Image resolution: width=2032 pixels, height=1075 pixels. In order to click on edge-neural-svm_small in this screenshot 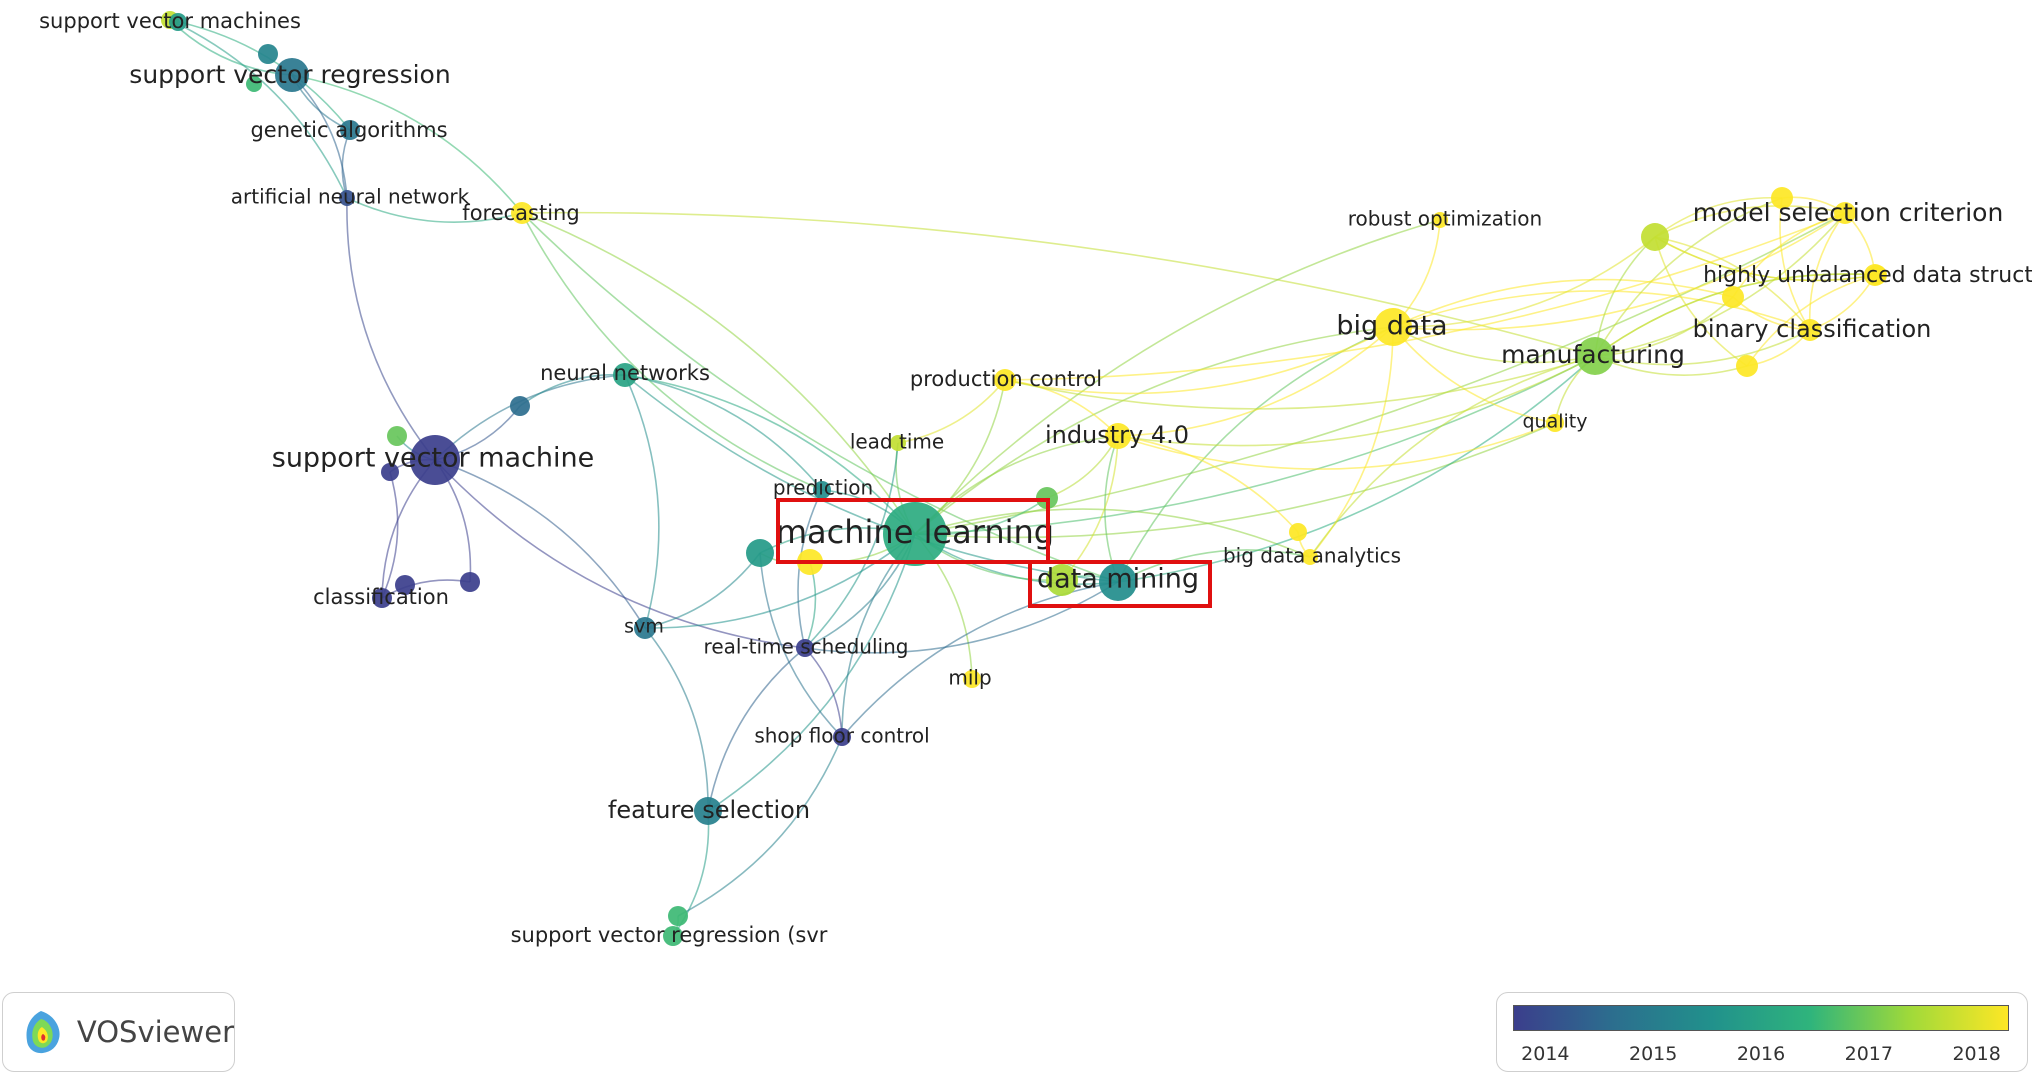, I will do `click(642, 501)`.